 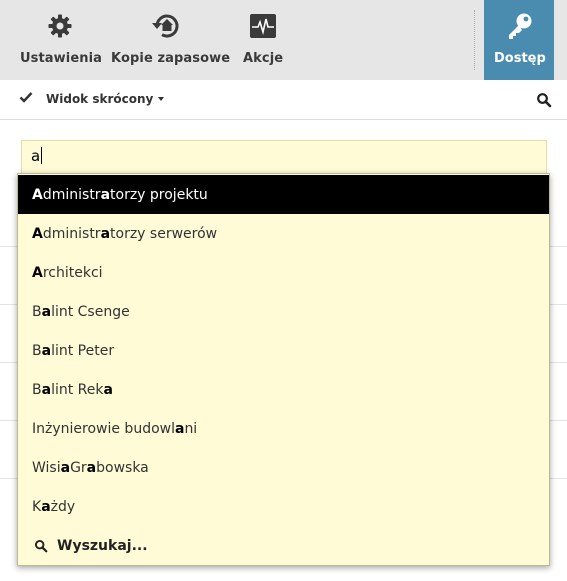 What do you see at coordinates (61, 58) in the screenshot?
I see `settings-label: Ustawienia` at bounding box center [61, 58].